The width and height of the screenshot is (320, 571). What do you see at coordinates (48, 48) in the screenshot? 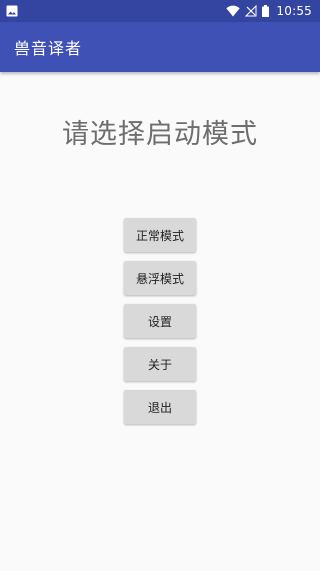
I see `app-title: 兽音译者` at bounding box center [48, 48].